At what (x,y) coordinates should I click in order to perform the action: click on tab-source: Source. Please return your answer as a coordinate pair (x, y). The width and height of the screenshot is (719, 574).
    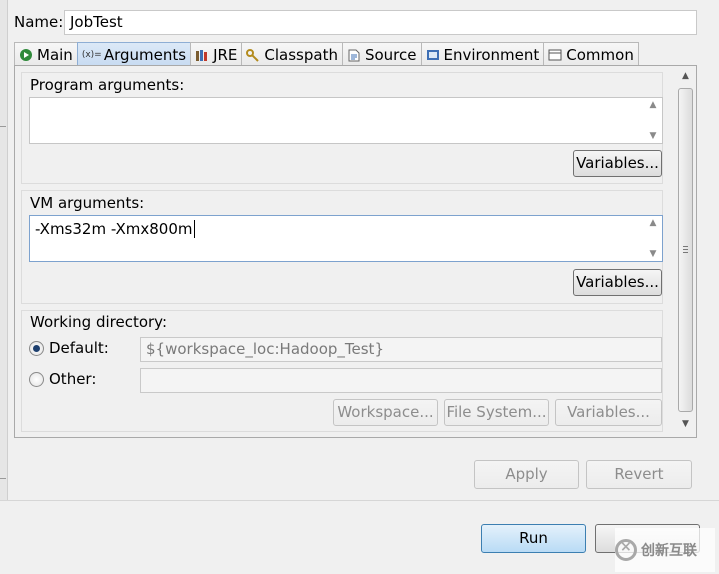
    Looking at the image, I should click on (381, 54).